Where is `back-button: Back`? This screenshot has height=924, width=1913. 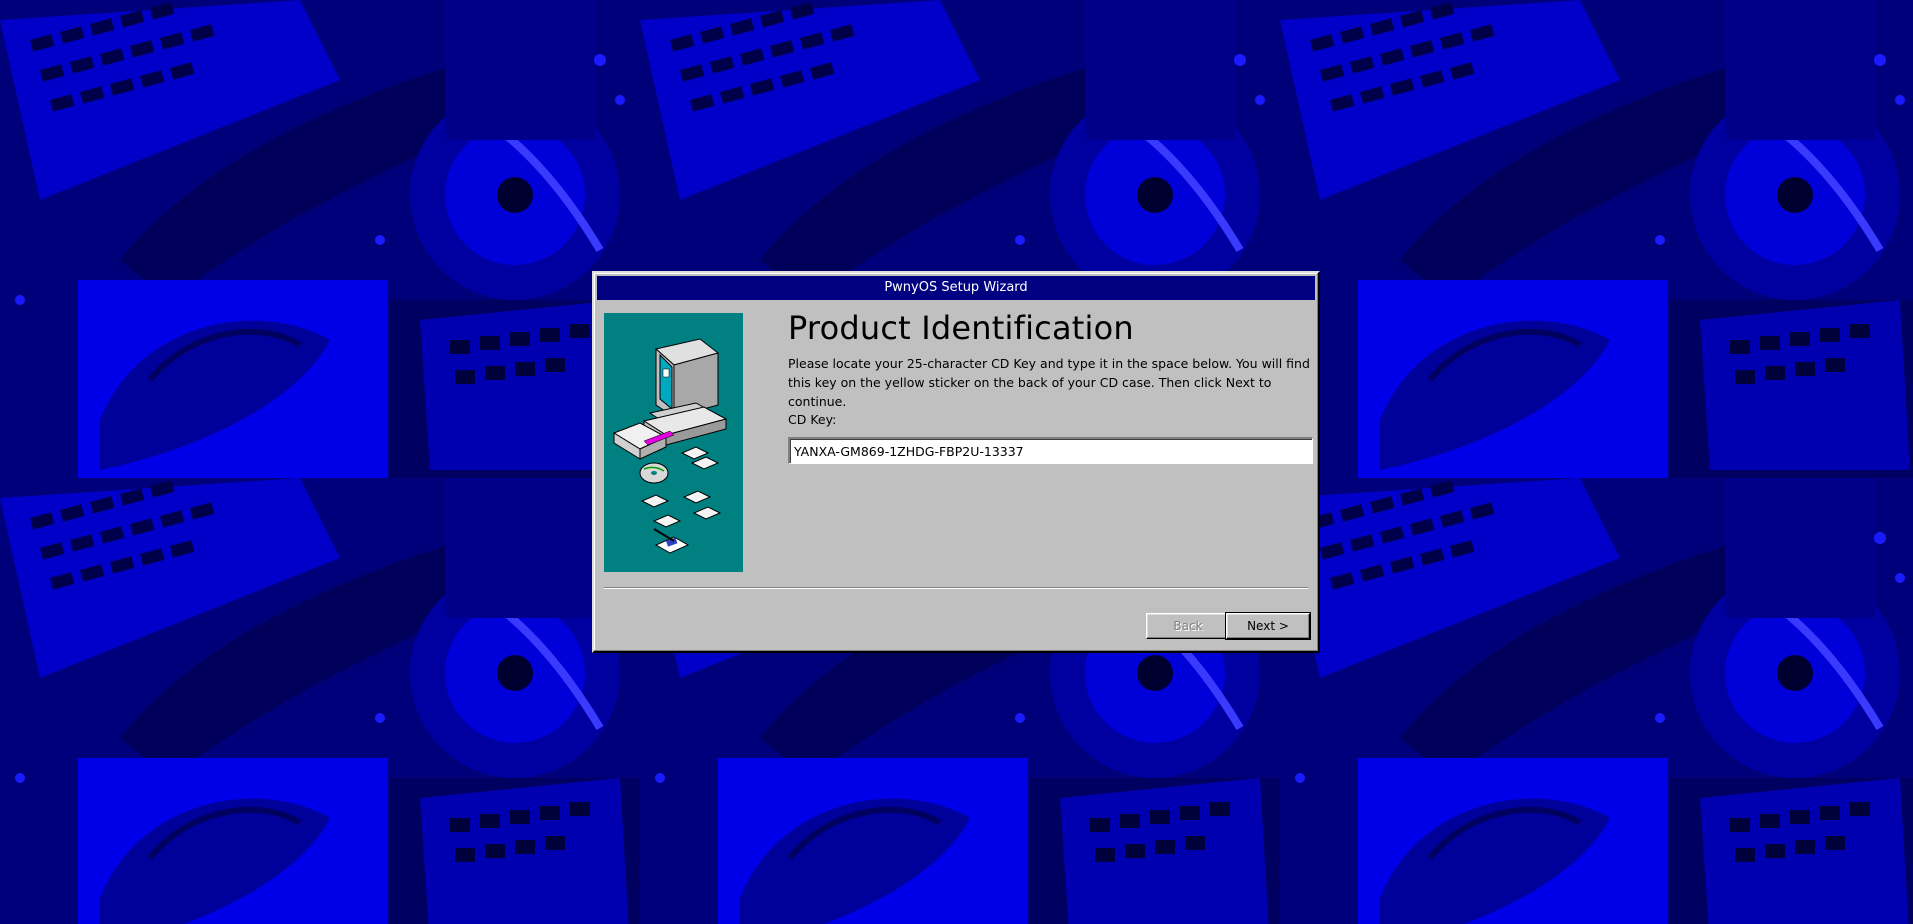 back-button: Back is located at coordinates (1188, 626).